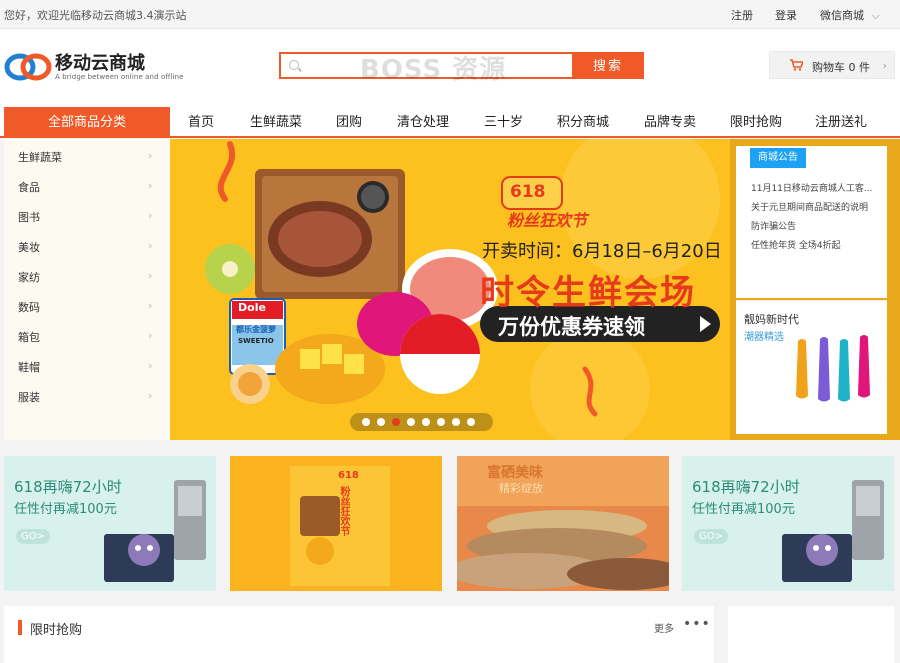 Image resolution: width=900 pixels, height=663 pixels. What do you see at coordinates (100, 62) in the screenshot?
I see `brand-name: 移动云商城` at bounding box center [100, 62].